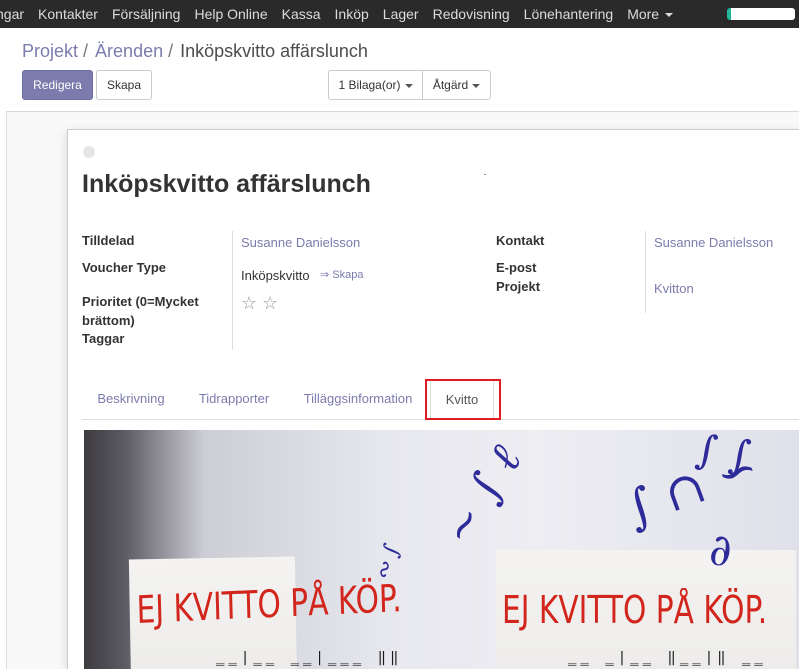  What do you see at coordinates (68, 14) in the screenshot?
I see `menu-item-contacts: Kontakter` at bounding box center [68, 14].